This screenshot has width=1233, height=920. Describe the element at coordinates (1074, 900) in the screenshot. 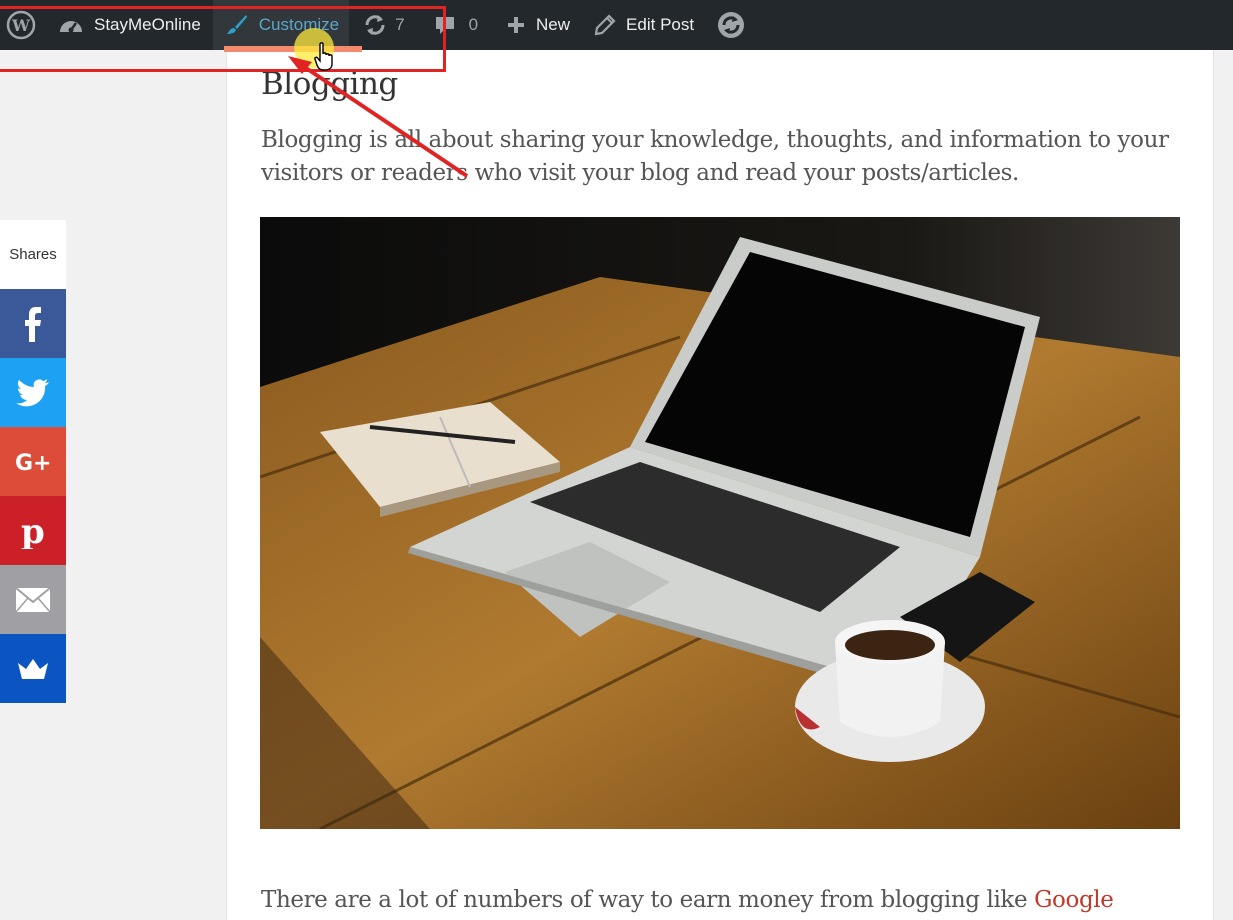

I see `google-link: Google` at that location.